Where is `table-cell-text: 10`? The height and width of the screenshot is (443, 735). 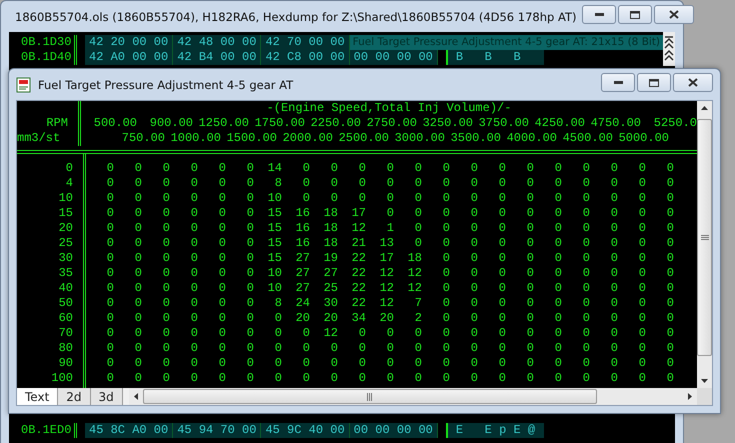 table-cell-text: 10 is located at coordinates (274, 273).